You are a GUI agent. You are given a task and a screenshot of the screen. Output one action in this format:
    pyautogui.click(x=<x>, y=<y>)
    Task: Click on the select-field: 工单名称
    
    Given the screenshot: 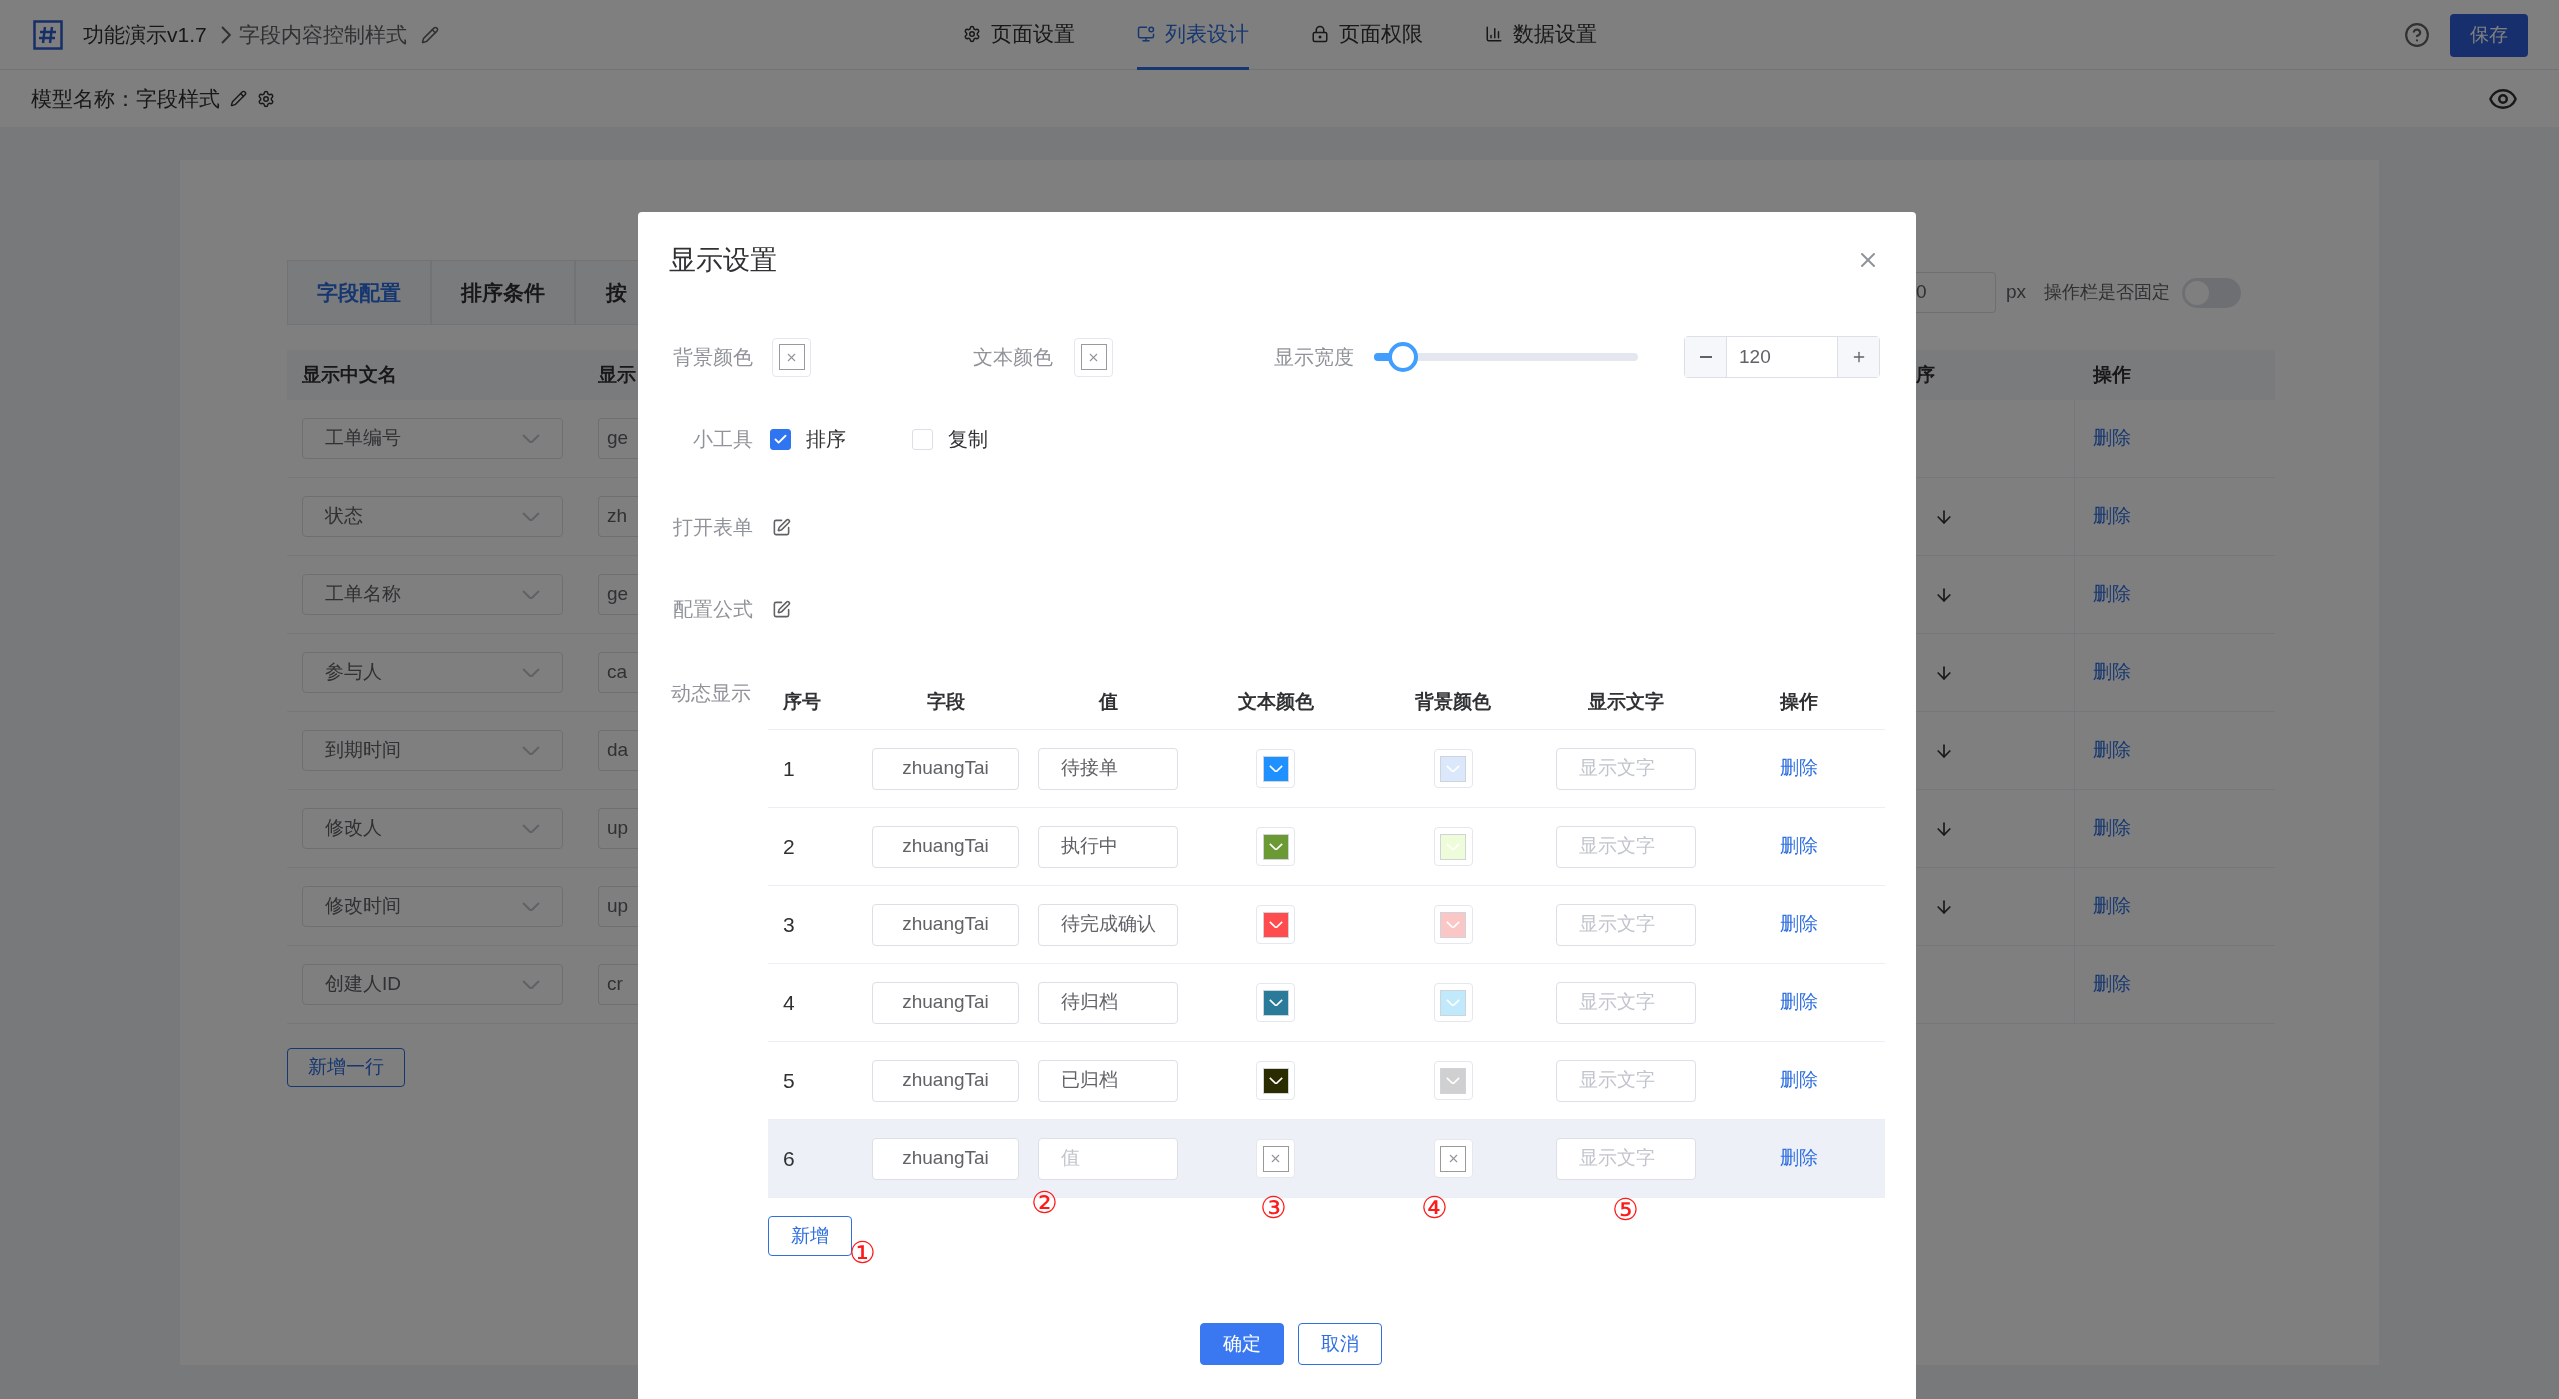 What is the action you would take?
    pyautogui.click(x=432, y=594)
    